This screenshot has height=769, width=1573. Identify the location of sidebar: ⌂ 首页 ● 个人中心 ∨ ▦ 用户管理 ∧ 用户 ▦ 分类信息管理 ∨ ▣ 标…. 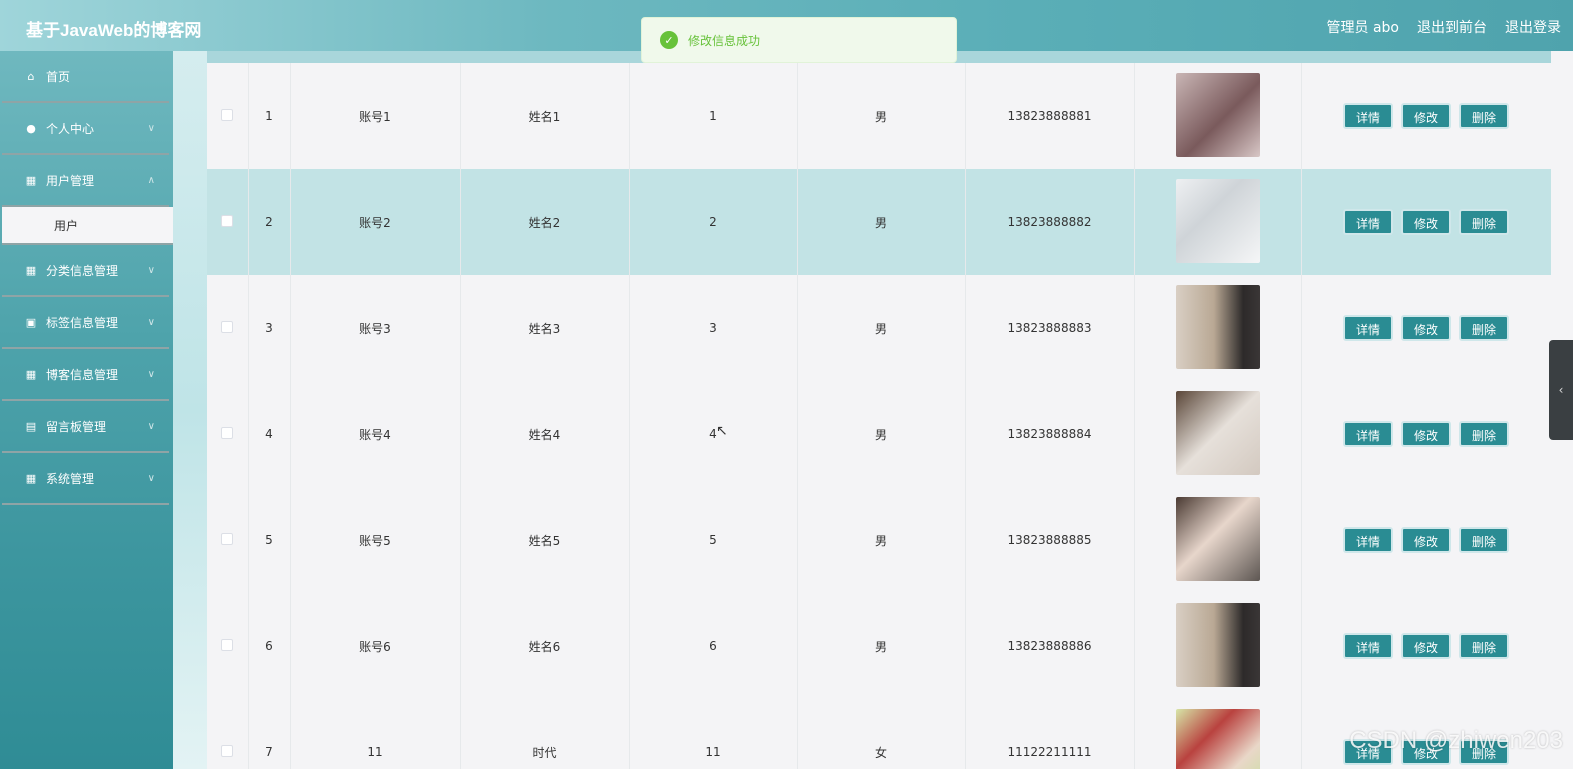
(86, 410).